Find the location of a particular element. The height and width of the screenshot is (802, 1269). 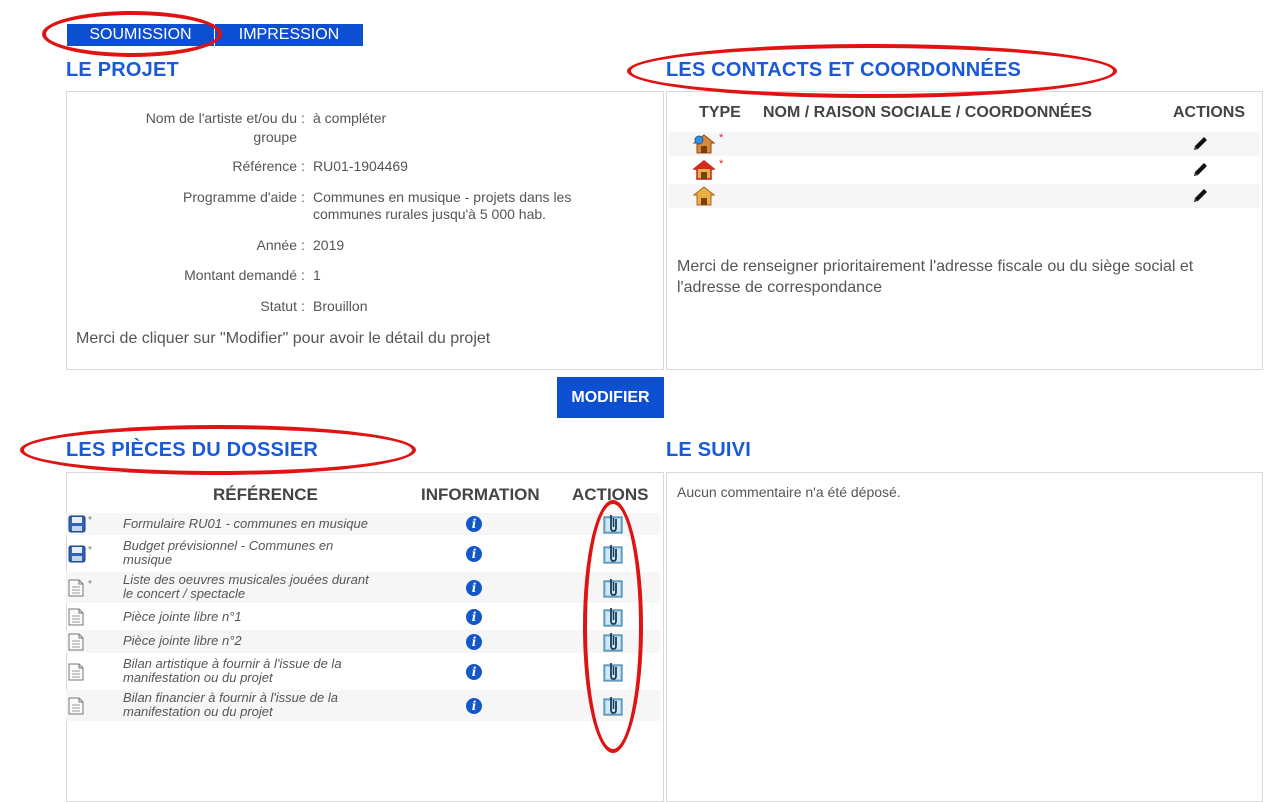

field-value: Communes en musique - projets dans les is located at coordinates (442, 197).